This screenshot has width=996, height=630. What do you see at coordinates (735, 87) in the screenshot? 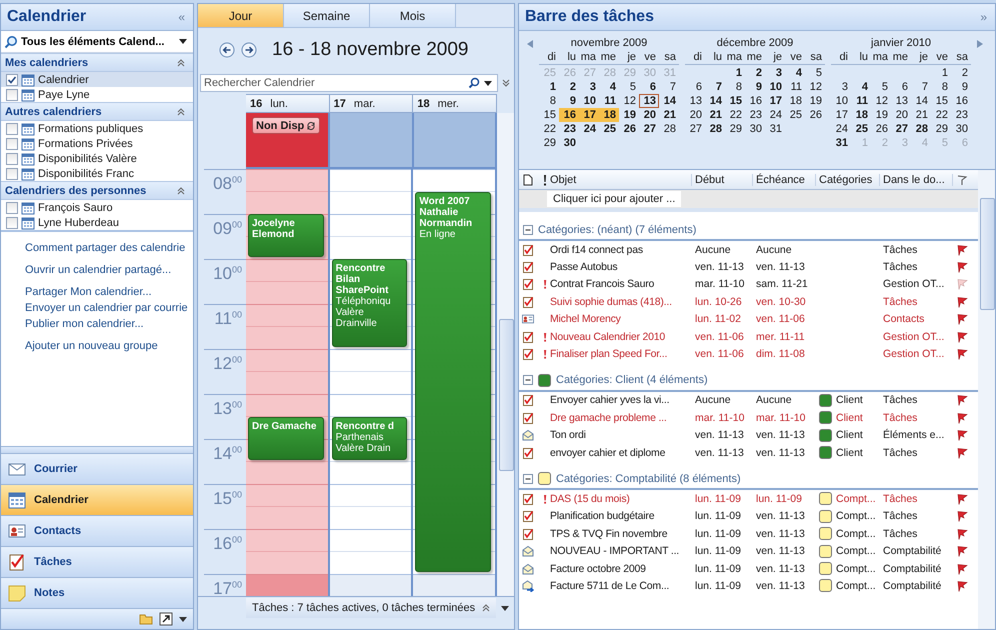
I see `date-cell: 8` at bounding box center [735, 87].